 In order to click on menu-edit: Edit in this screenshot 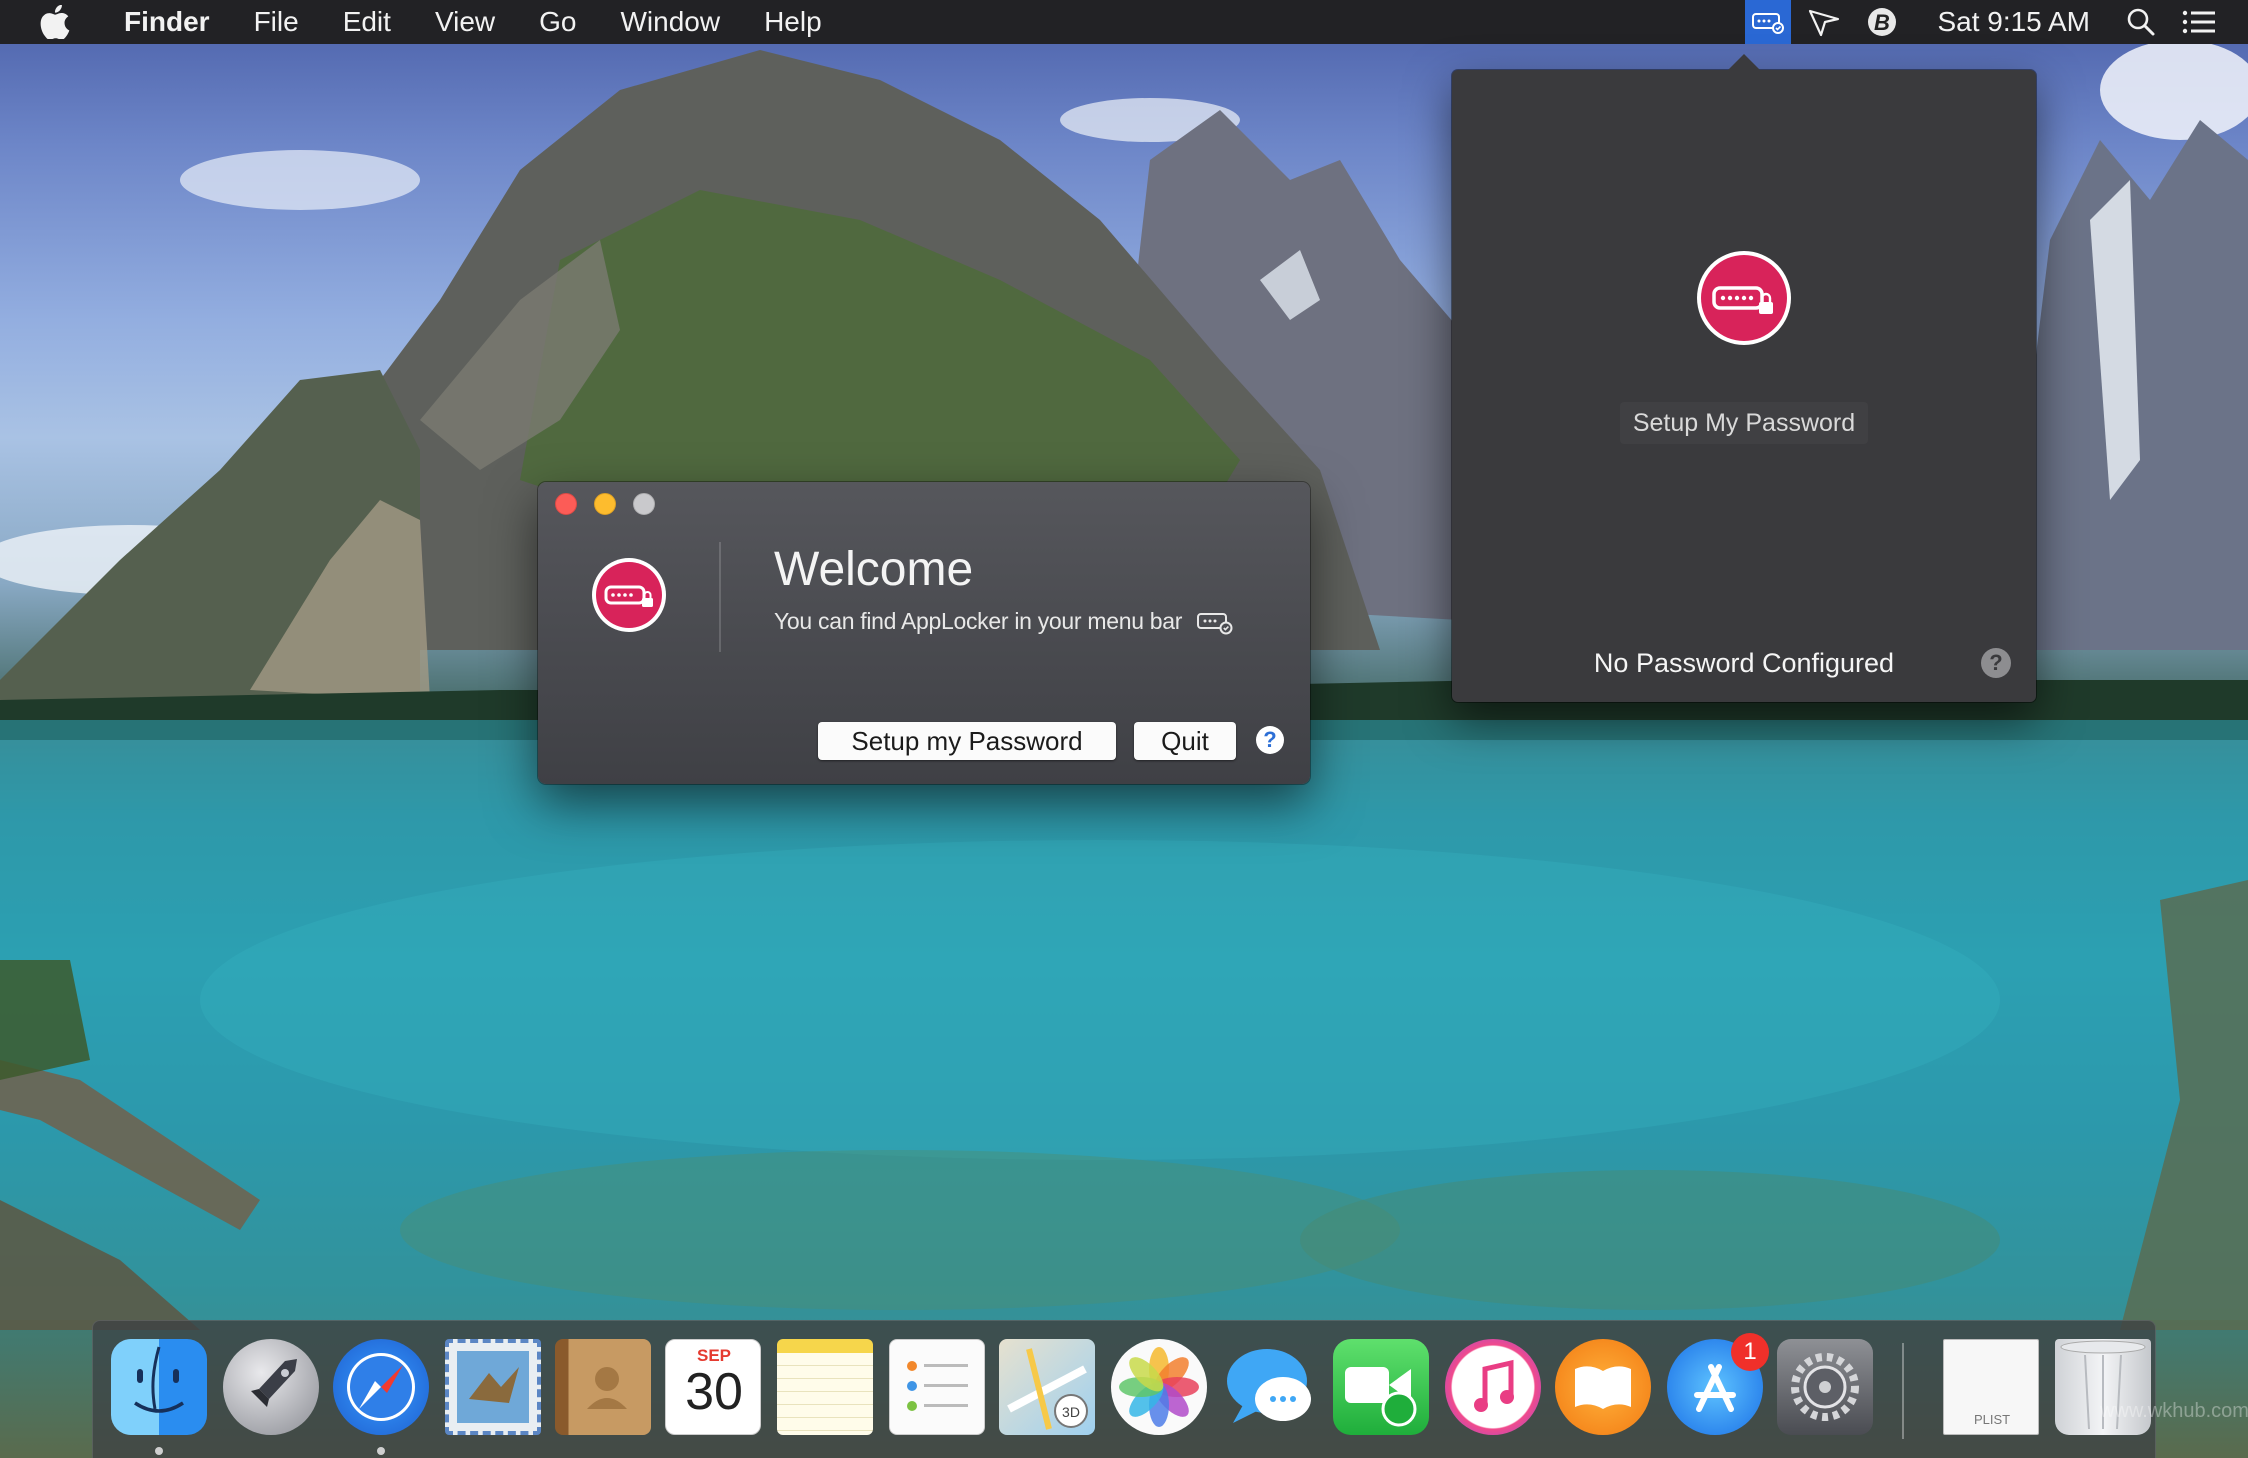, I will do `click(367, 22)`.